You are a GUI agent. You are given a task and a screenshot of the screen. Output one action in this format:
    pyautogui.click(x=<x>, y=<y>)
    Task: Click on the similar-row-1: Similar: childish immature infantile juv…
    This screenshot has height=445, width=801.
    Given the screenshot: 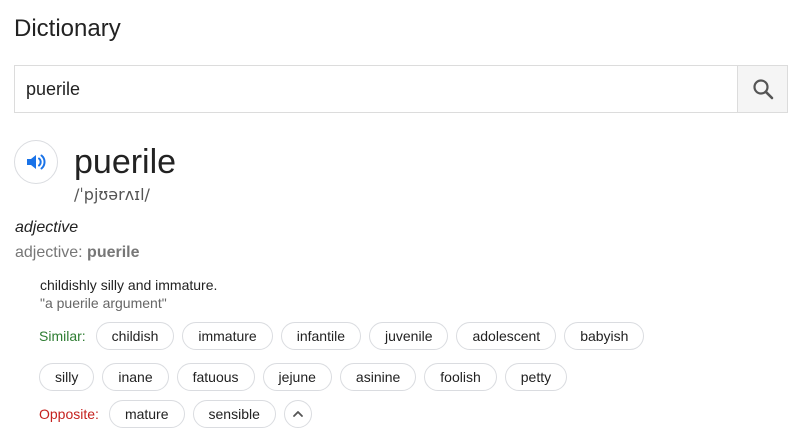 What is the action you would take?
    pyautogui.click(x=345, y=336)
    